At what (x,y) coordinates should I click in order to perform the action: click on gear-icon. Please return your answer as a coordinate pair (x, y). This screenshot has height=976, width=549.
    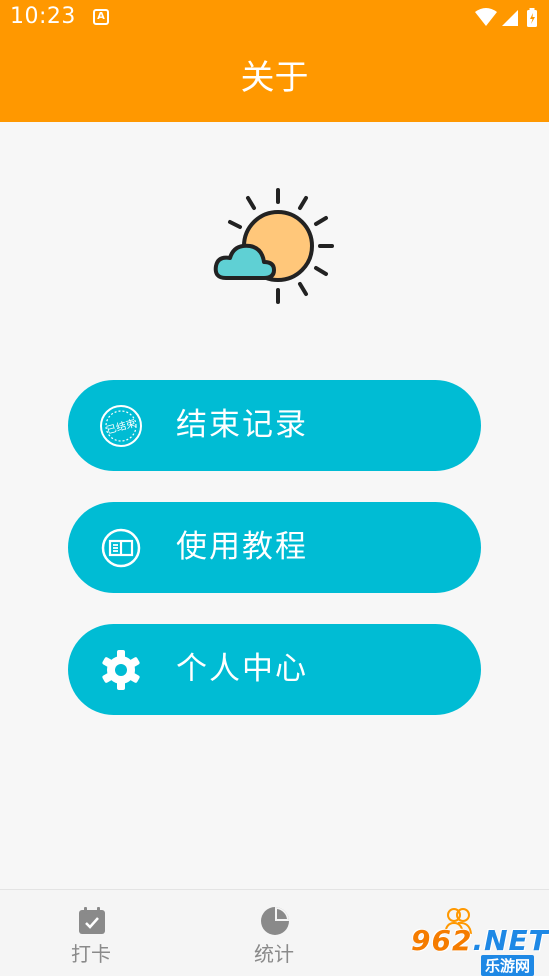
    Looking at the image, I should click on (121, 670).